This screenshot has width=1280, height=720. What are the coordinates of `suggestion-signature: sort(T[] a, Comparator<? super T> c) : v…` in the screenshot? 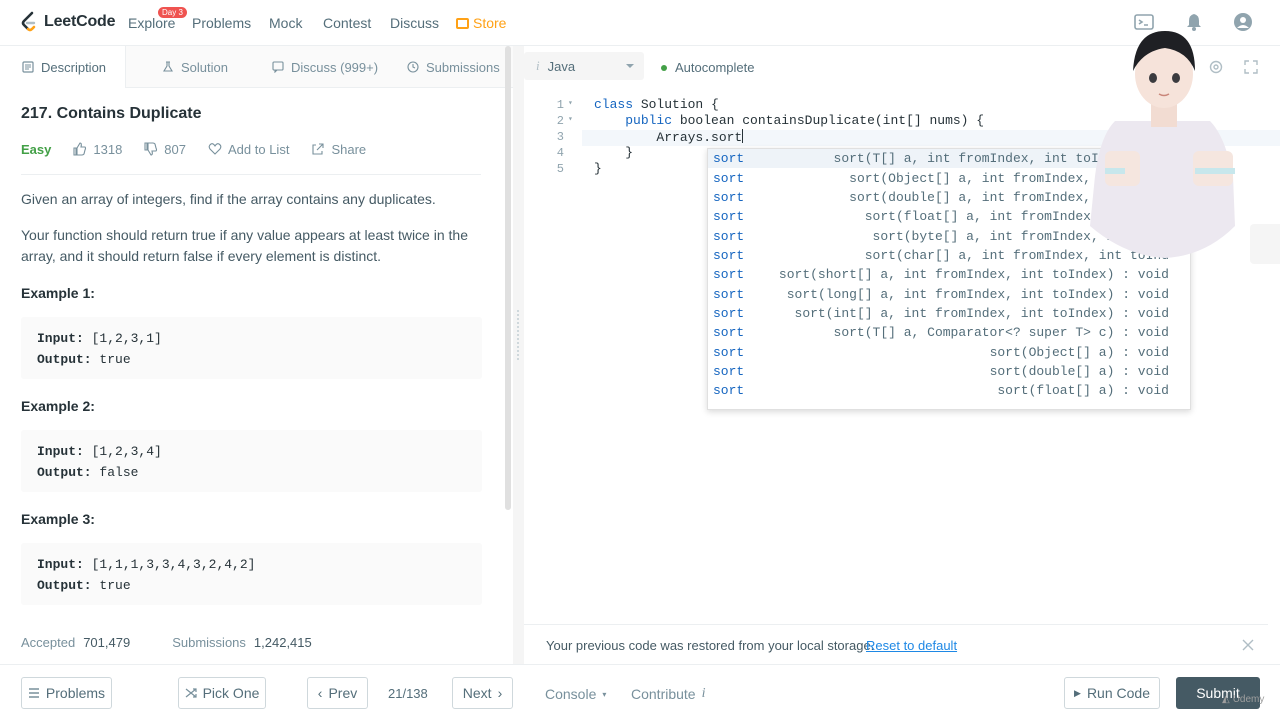 It's located at (1001, 332).